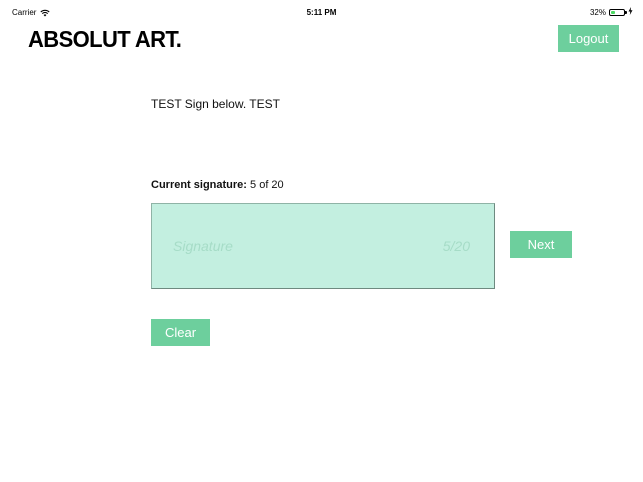 The height and width of the screenshot is (482, 643). I want to click on status-bar: Carrier 5:11 PM 32%, so click(321, 11).